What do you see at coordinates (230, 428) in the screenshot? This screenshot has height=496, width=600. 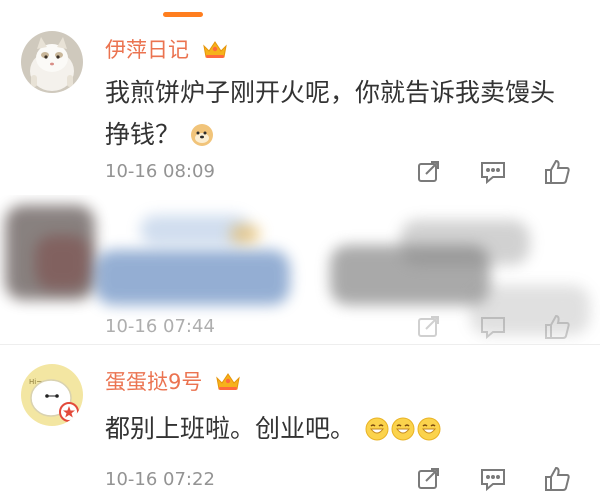 I see `comment-text-content: 都别上班啦。创业吧。` at bounding box center [230, 428].